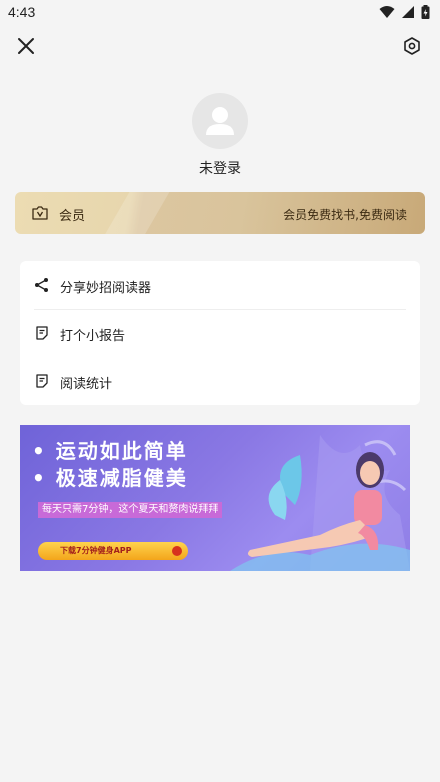 Image resolution: width=440 pixels, height=782 pixels. I want to click on report-icon, so click(42, 333).